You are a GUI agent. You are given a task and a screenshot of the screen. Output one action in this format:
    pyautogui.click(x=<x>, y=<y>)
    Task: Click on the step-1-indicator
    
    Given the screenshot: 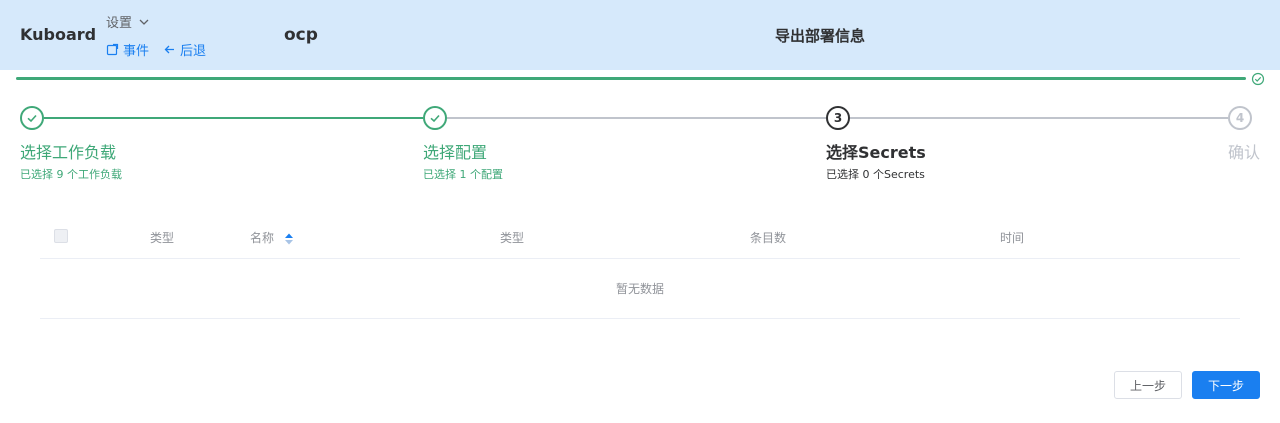 What is the action you would take?
    pyautogui.click(x=32, y=118)
    